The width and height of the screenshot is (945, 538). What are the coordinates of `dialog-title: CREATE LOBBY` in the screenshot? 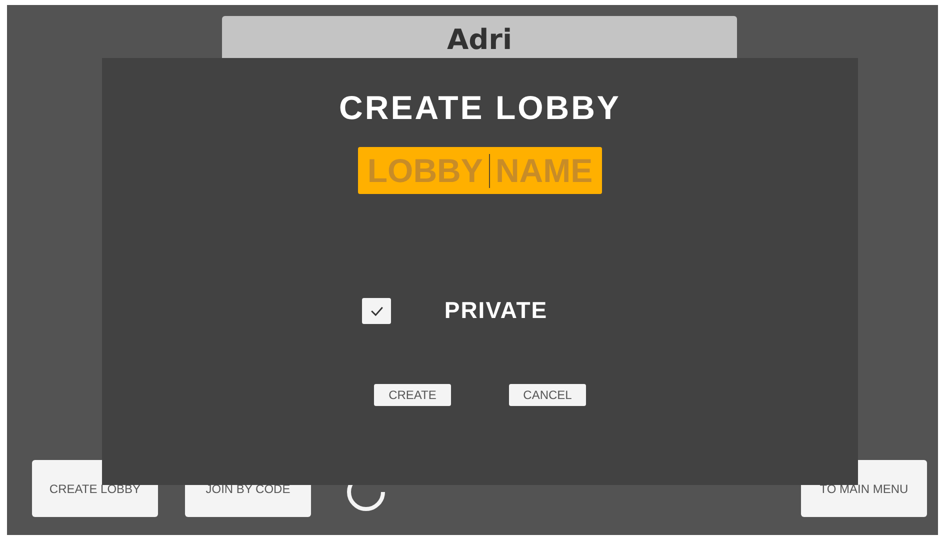 It's located at (480, 108).